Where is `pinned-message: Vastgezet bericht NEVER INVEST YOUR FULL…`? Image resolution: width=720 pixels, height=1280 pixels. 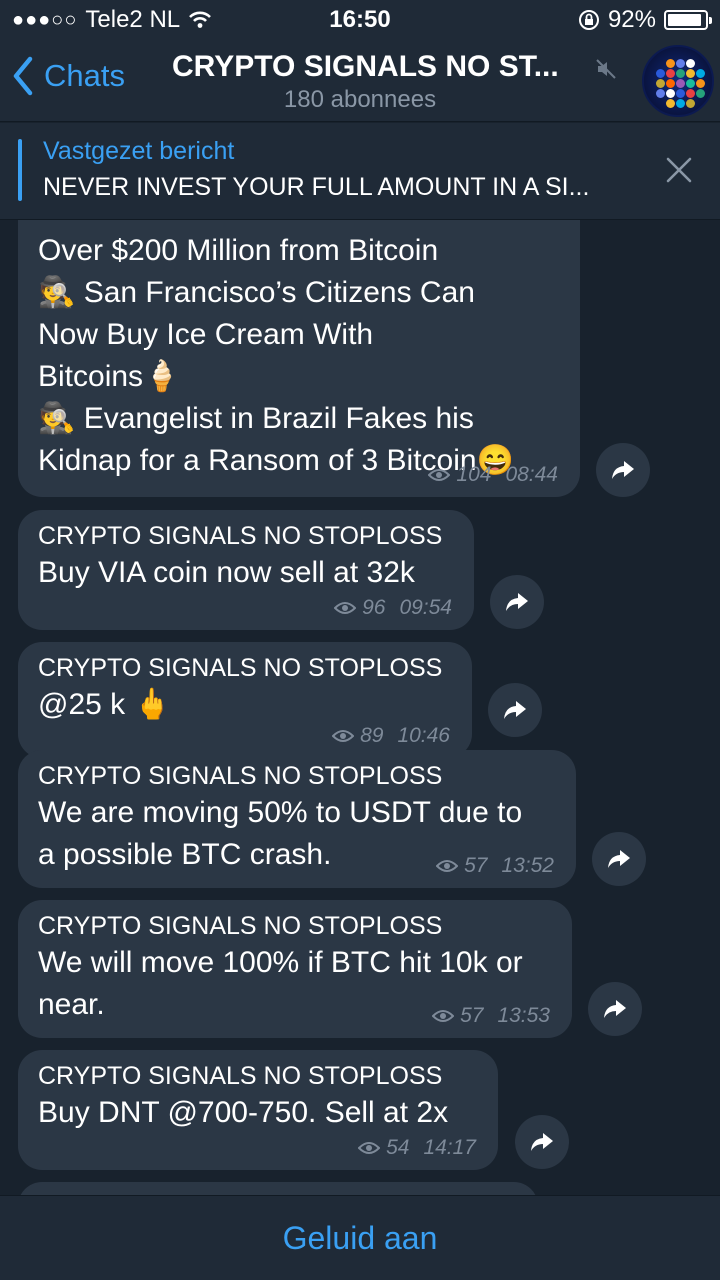
pinned-message: Vastgezet bericht NEVER INVEST YOUR FULL… is located at coordinates (360, 171).